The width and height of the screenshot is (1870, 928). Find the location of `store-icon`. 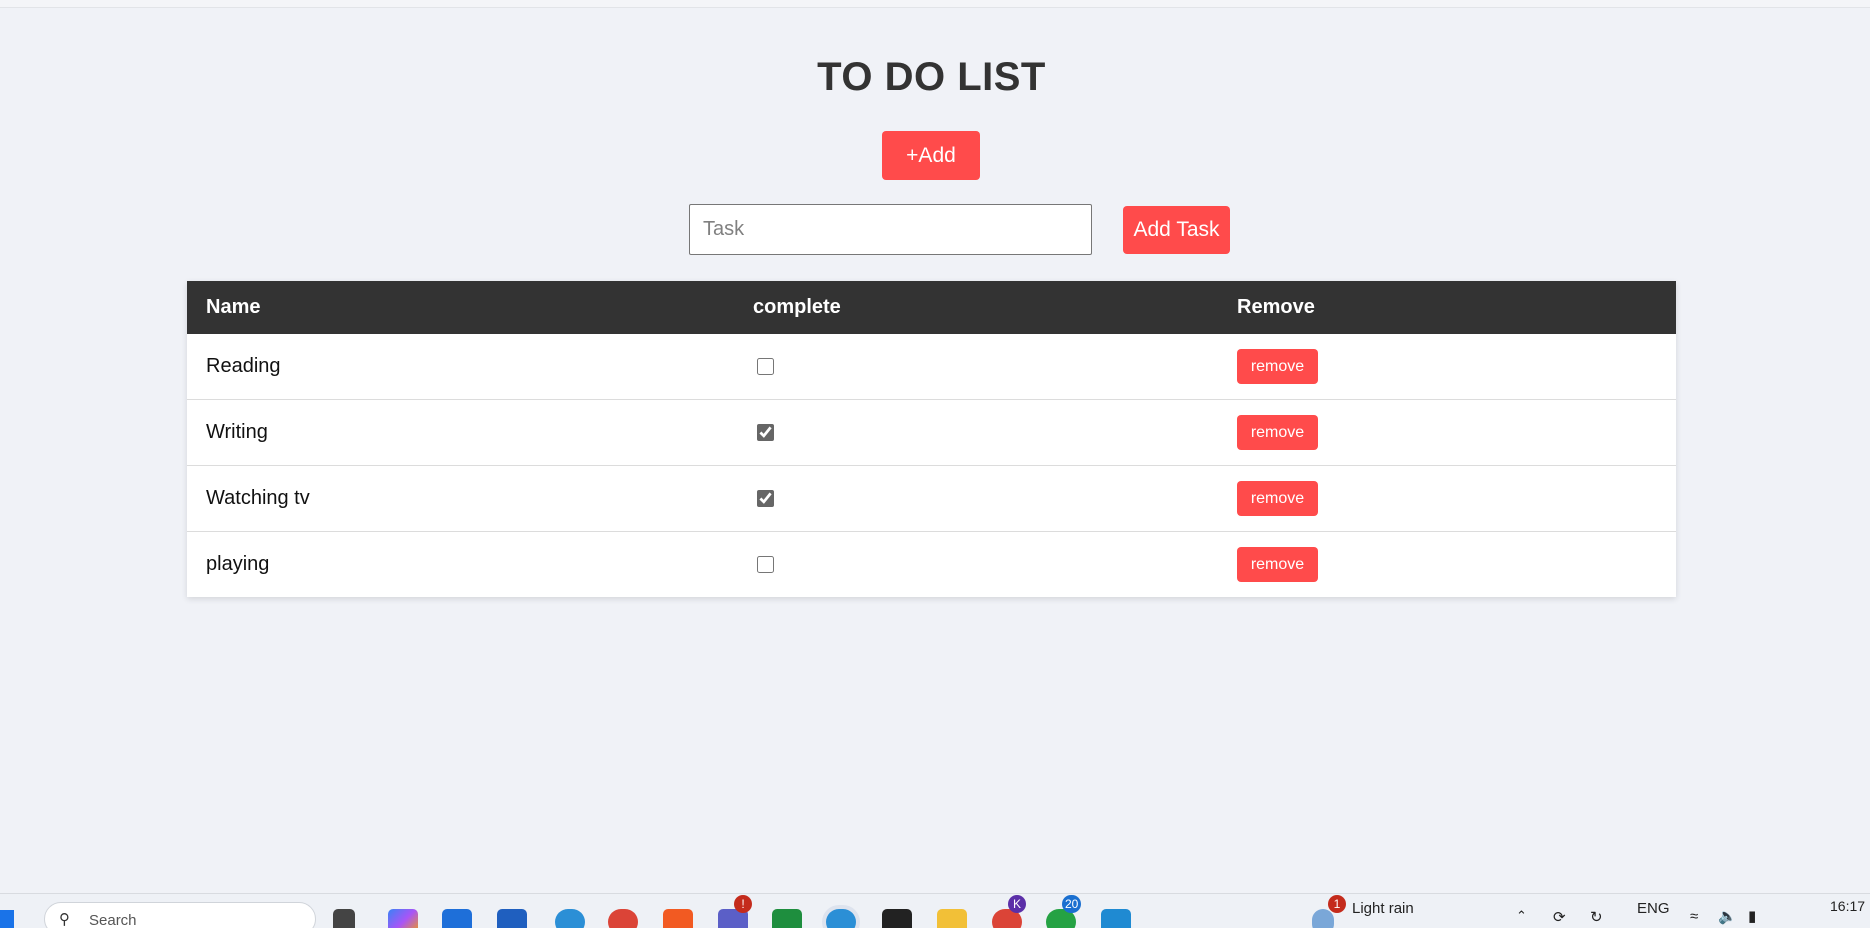

store-icon is located at coordinates (512, 918).